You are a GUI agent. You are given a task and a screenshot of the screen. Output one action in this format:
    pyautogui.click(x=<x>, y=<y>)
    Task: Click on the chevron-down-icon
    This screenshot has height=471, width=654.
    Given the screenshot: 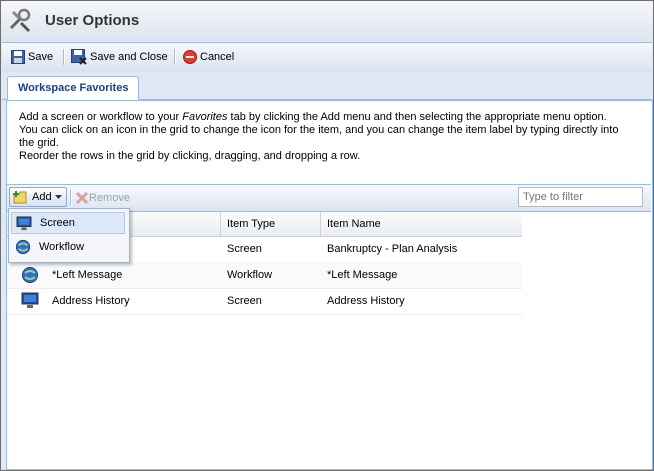 What is the action you would take?
    pyautogui.click(x=58, y=196)
    